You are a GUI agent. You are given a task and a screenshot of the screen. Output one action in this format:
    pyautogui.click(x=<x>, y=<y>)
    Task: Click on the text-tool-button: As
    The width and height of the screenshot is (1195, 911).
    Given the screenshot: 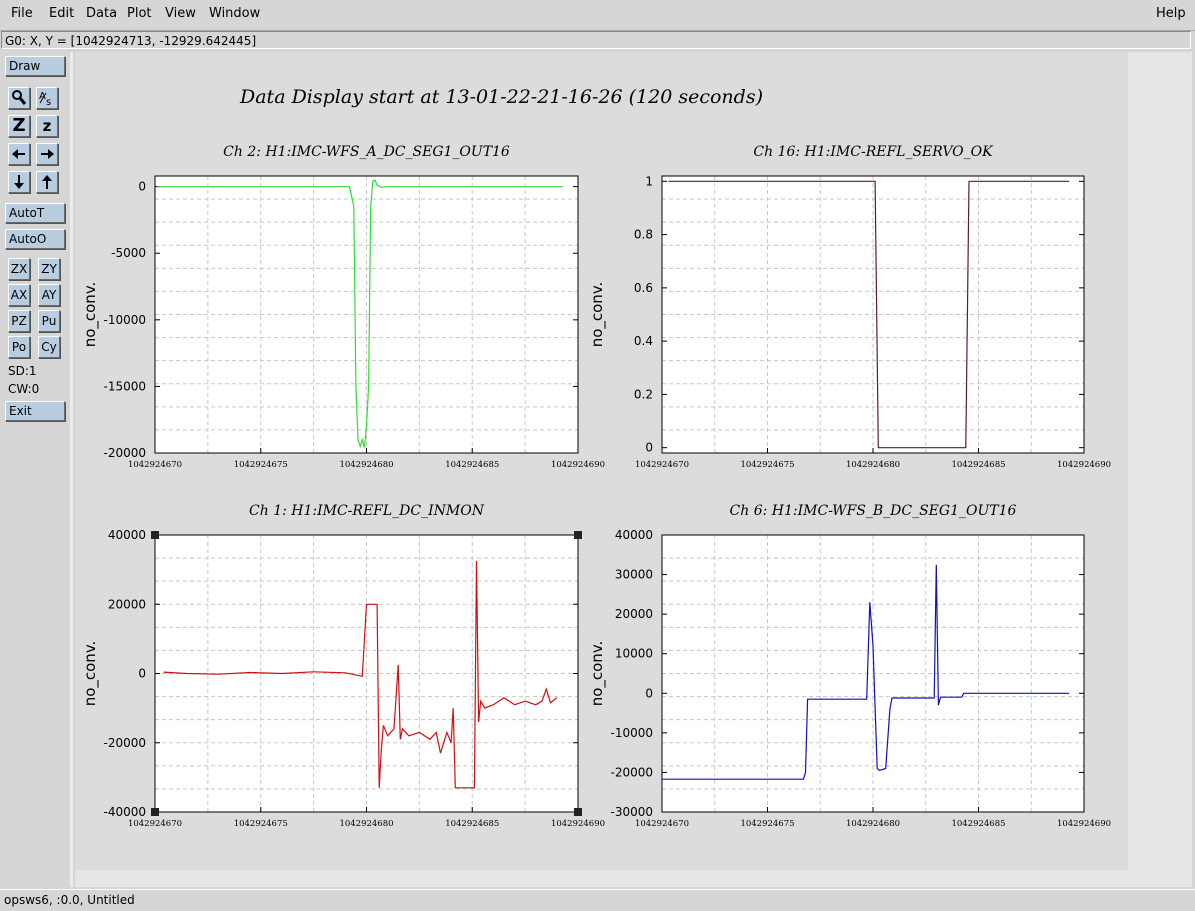 What is the action you would take?
    pyautogui.click(x=47, y=98)
    